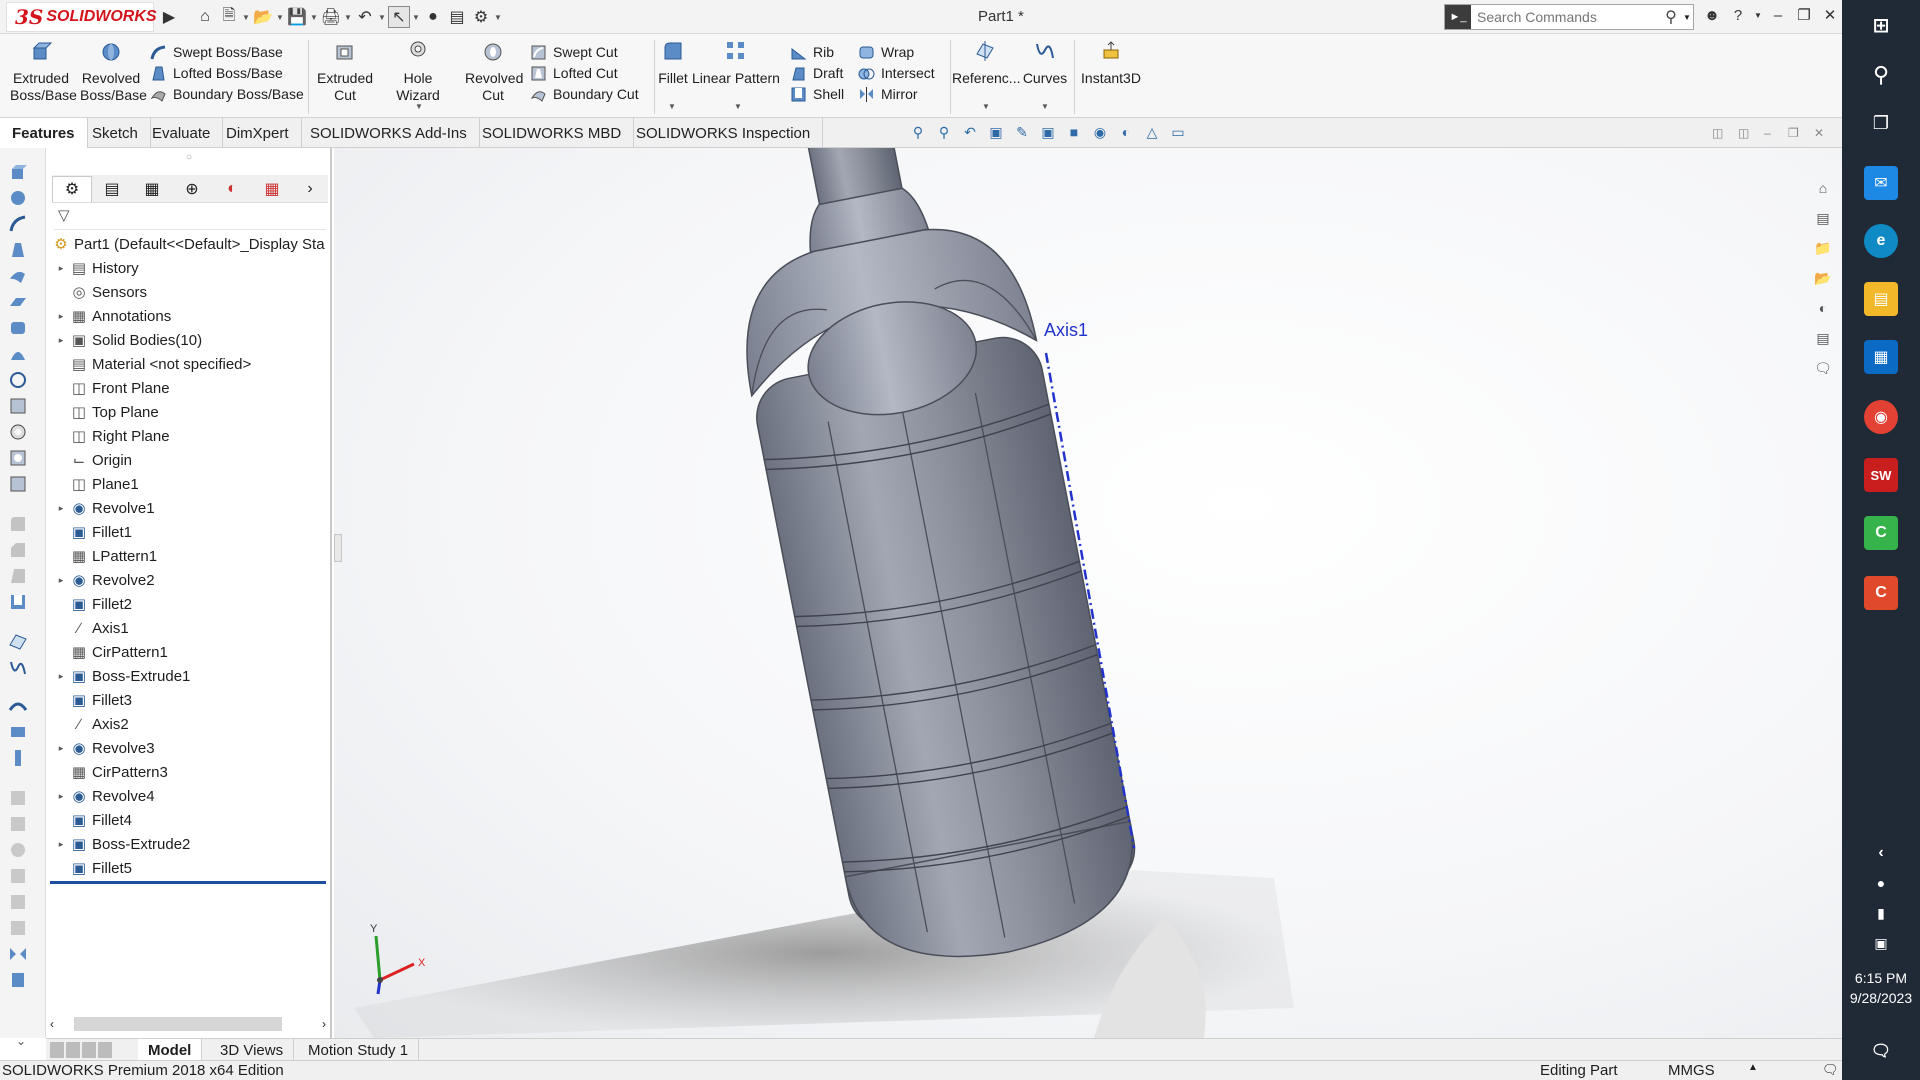 The height and width of the screenshot is (1080, 1920). Describe the element at coordinates (18, 758) in the screenshot. I see `weldment-icon` at that location.